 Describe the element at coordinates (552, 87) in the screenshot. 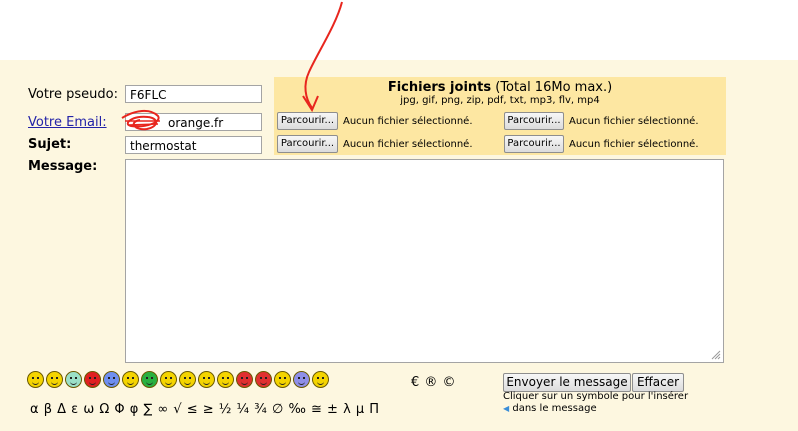

I see `attachments-title-limit: (Total 16Mo max.)` at that location.